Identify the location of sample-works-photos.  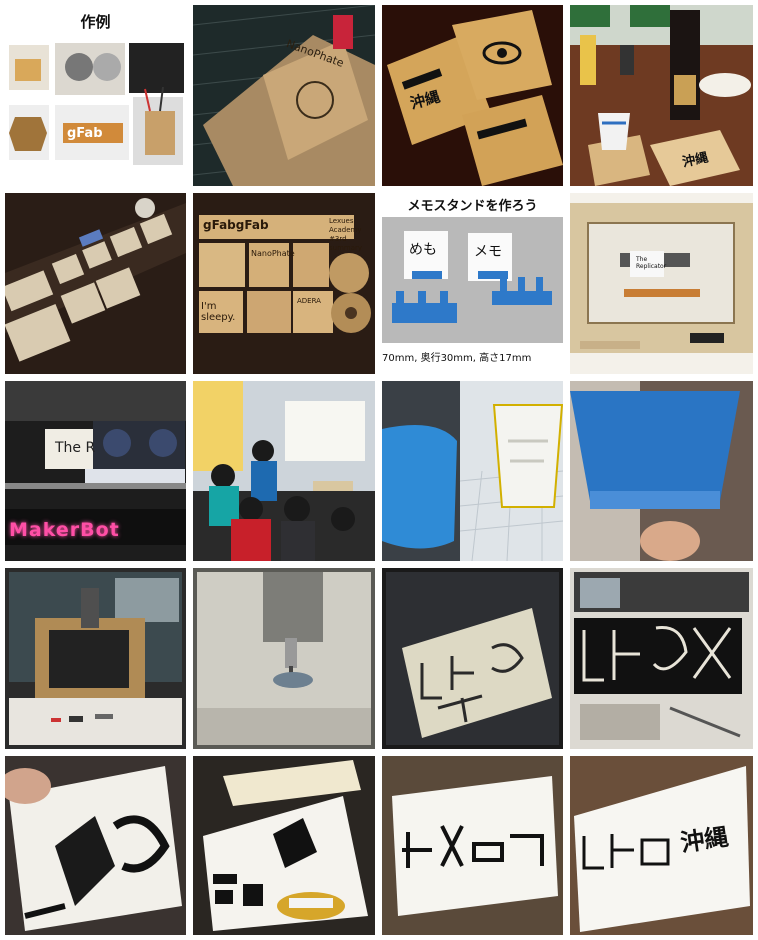
(96, 104).